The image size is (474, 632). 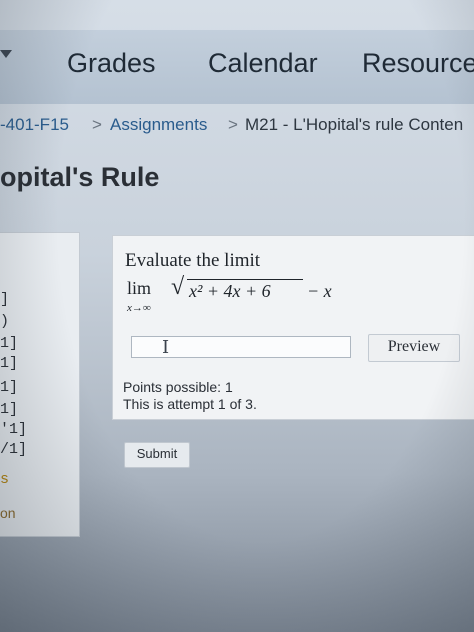 I want to click on answer-input: I, so click(x=241, y=347).